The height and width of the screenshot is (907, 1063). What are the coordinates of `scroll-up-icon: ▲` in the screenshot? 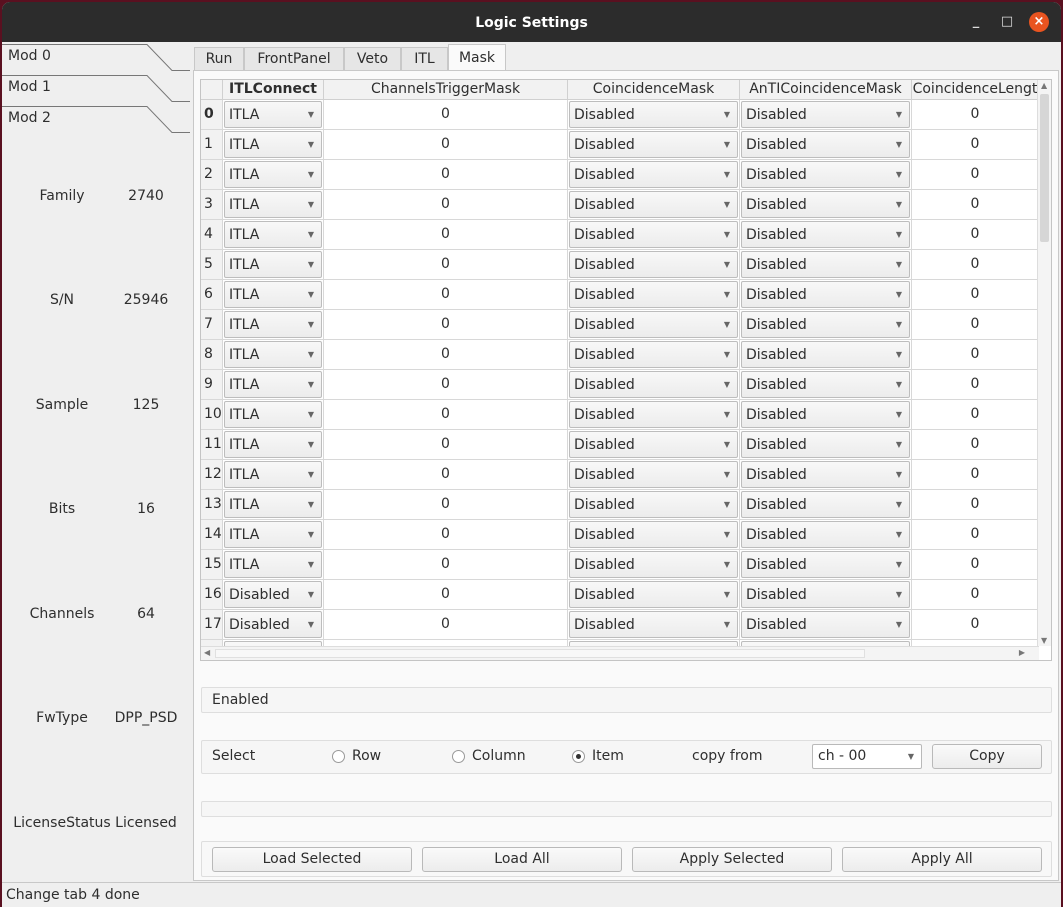 It's located at (1044, 85).